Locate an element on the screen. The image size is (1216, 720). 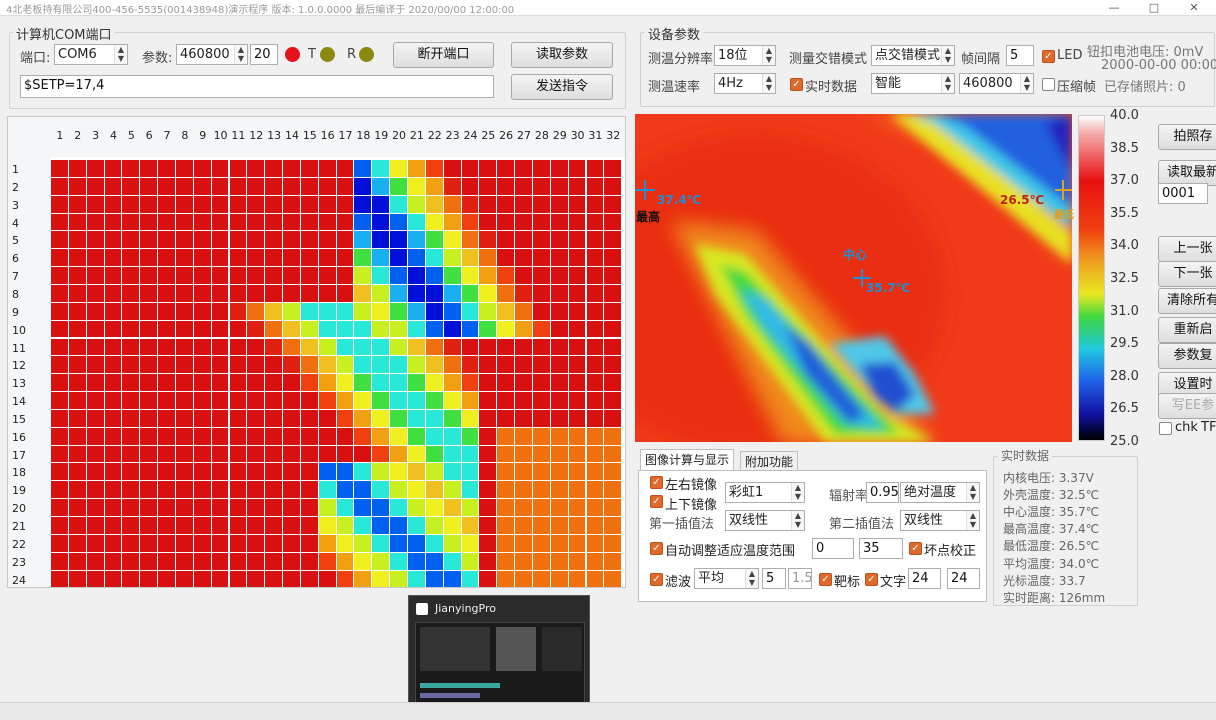
smart-select: 智能 ▲ ▼ is located at coordinates (913, 83).